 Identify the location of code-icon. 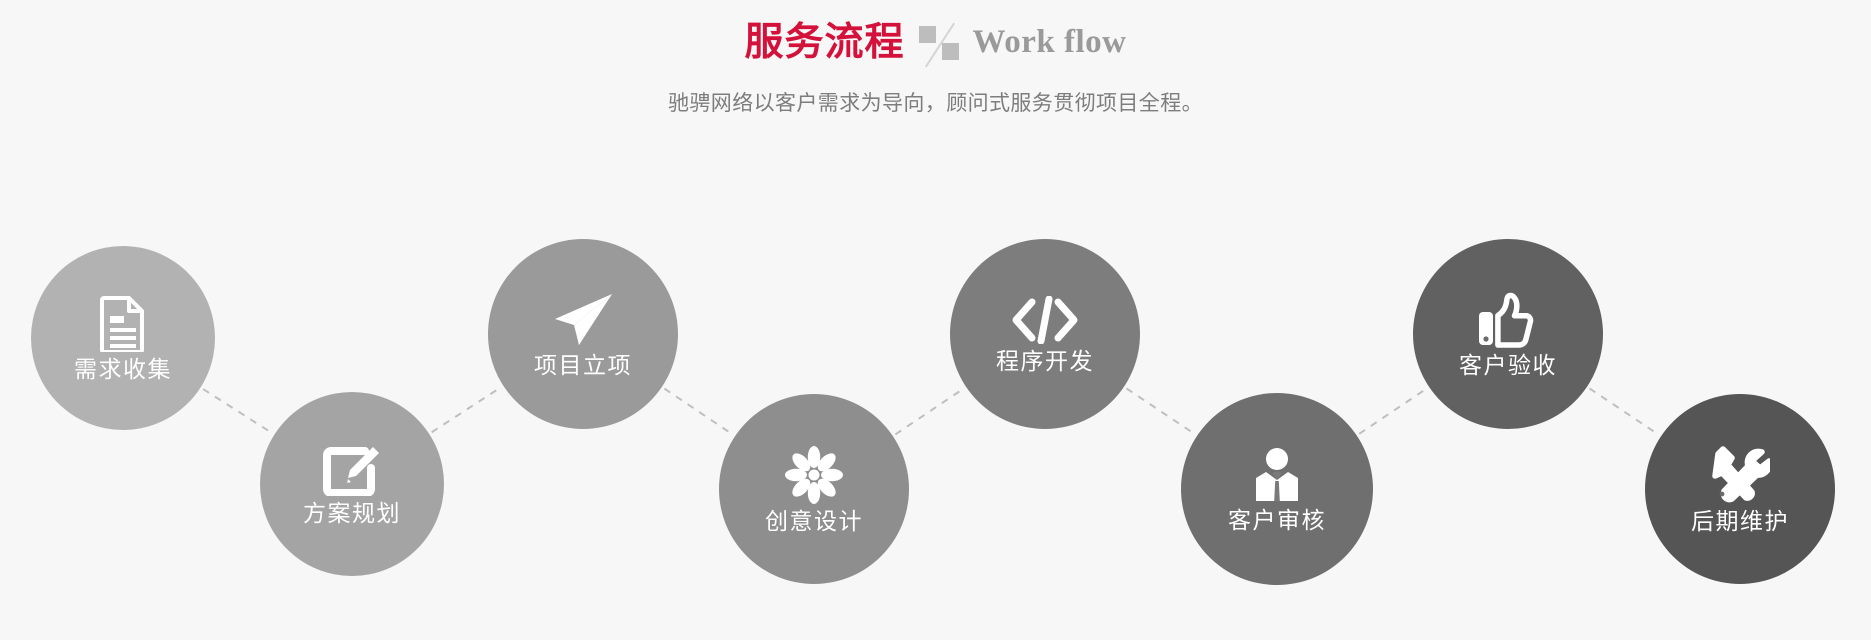
(1045, 319).